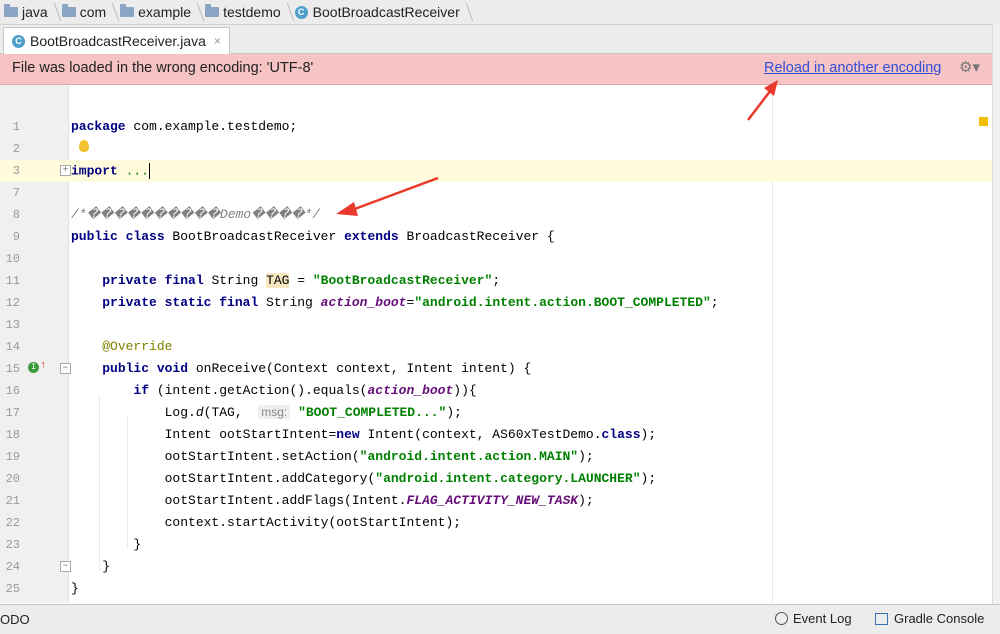 The width and height of the screenshot is (1000, 634). I want to click on console-icon, so click(881, 618).